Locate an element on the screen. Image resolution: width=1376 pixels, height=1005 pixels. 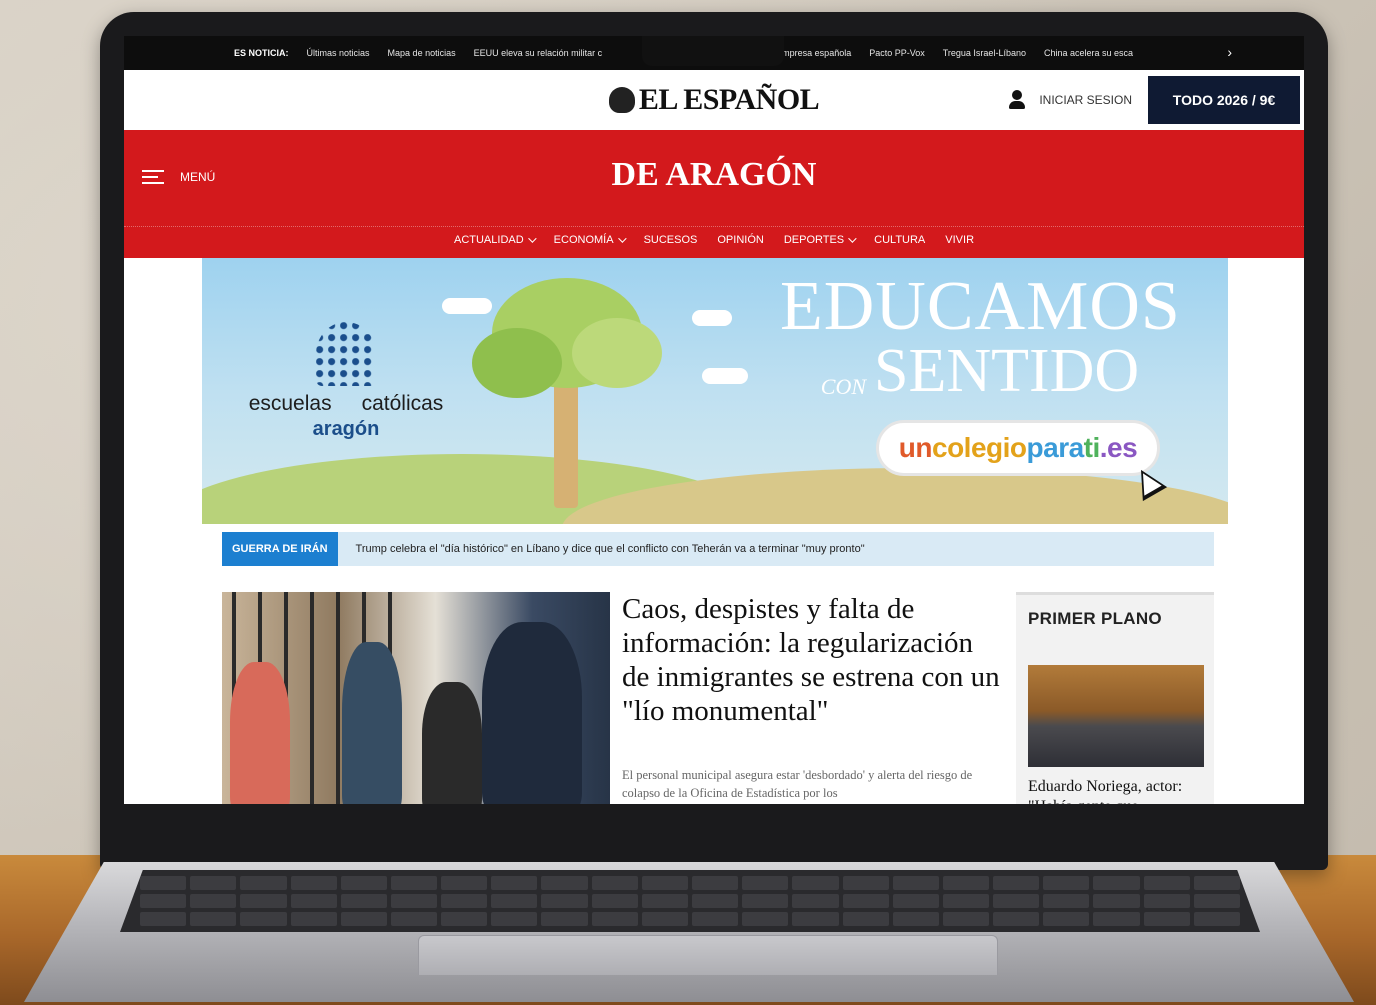
sidebar-caption: Eduardo Noriega, actor: "Había gente que is located at coordinates (1116, 790).